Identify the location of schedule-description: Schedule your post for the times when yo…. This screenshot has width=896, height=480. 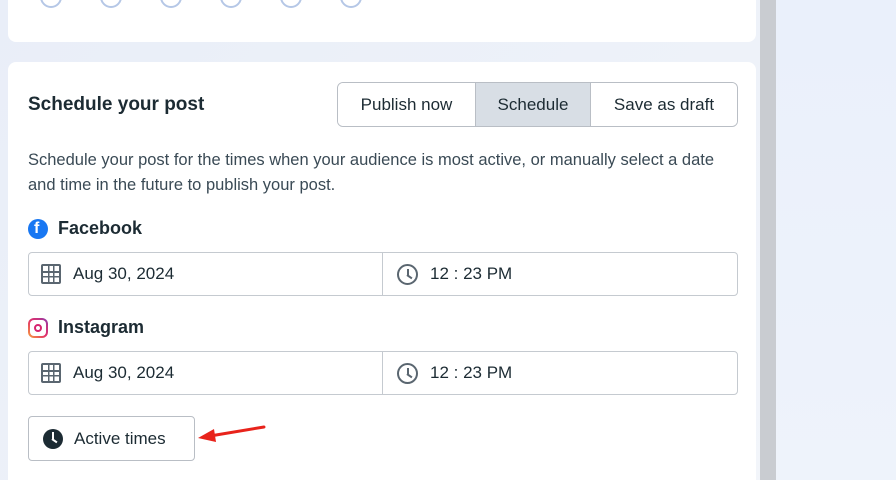
(371, 172).